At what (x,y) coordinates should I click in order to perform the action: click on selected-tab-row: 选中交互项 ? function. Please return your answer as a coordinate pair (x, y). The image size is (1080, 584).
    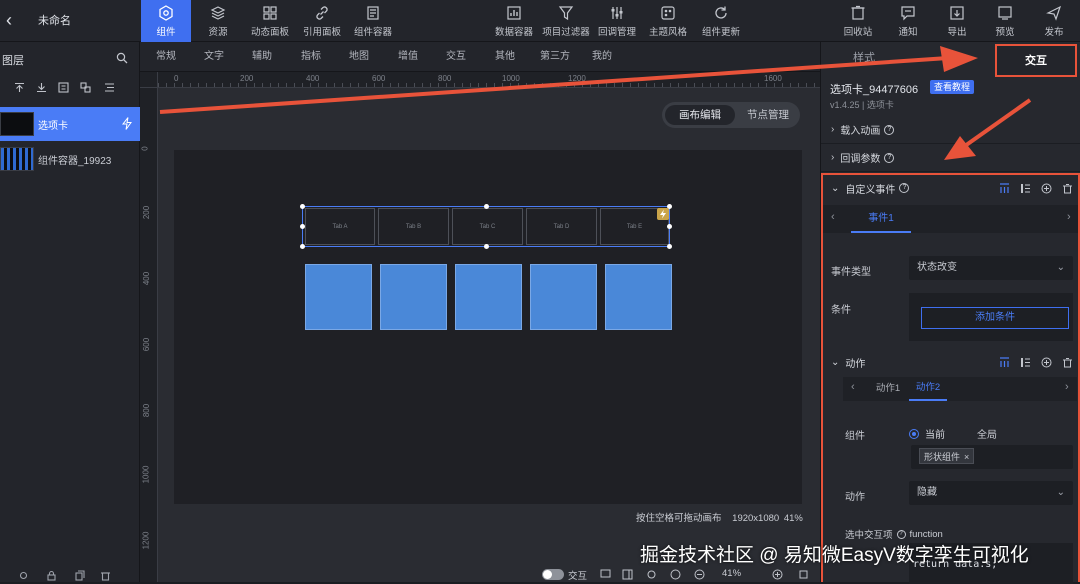
    Looking at the image, I should click on (894, 534).